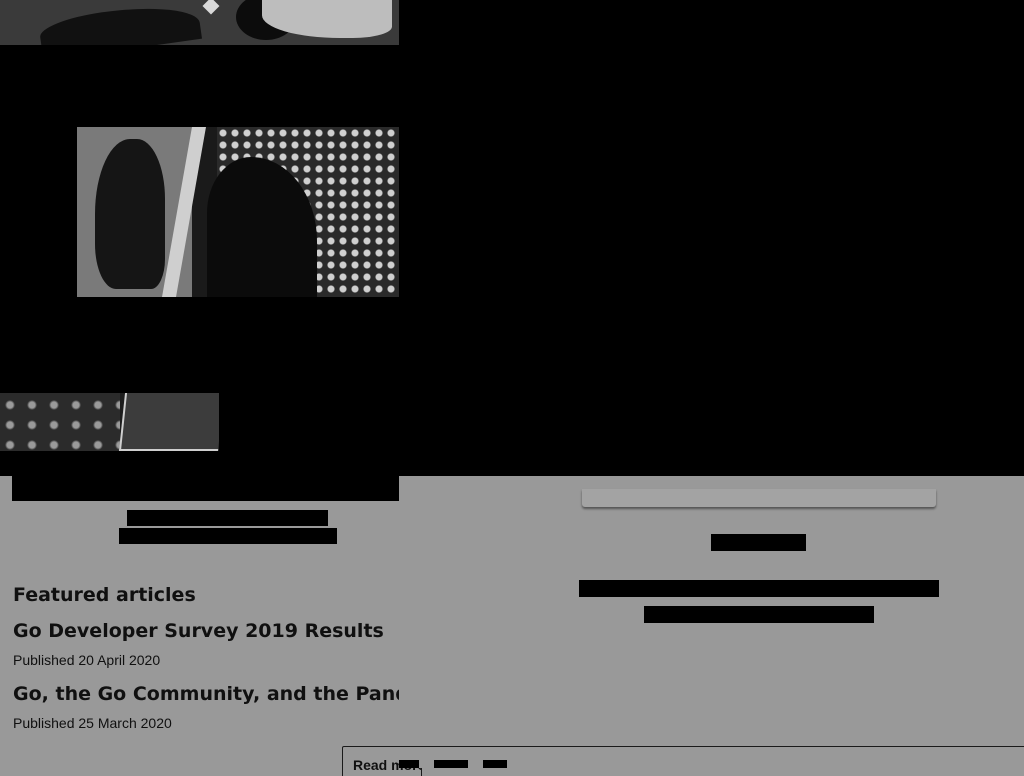  Describe the element at coordinates (238, 212) in the screenshot. I see `hero-image` at that location.